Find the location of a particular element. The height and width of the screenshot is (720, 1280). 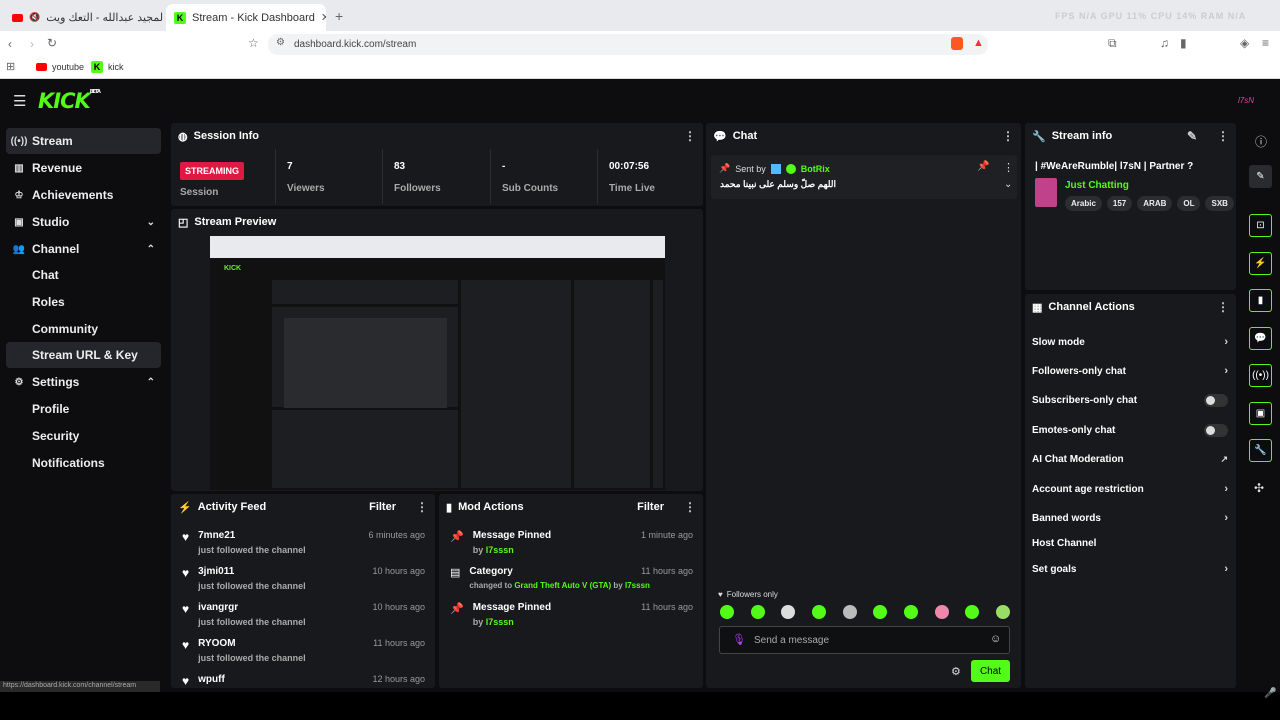

time-live: 00:07:56 is located at coordinates (629, 166).